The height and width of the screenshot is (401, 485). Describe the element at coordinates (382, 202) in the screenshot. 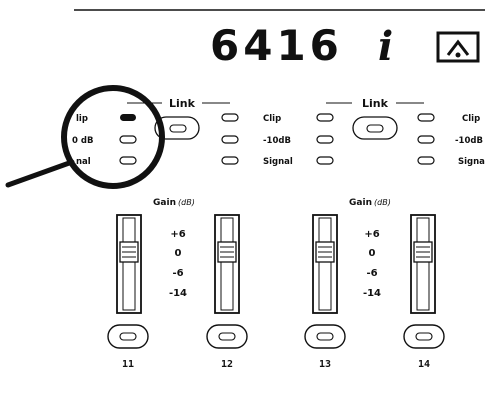

I see `gain-unit-right: (dB)` at that location.